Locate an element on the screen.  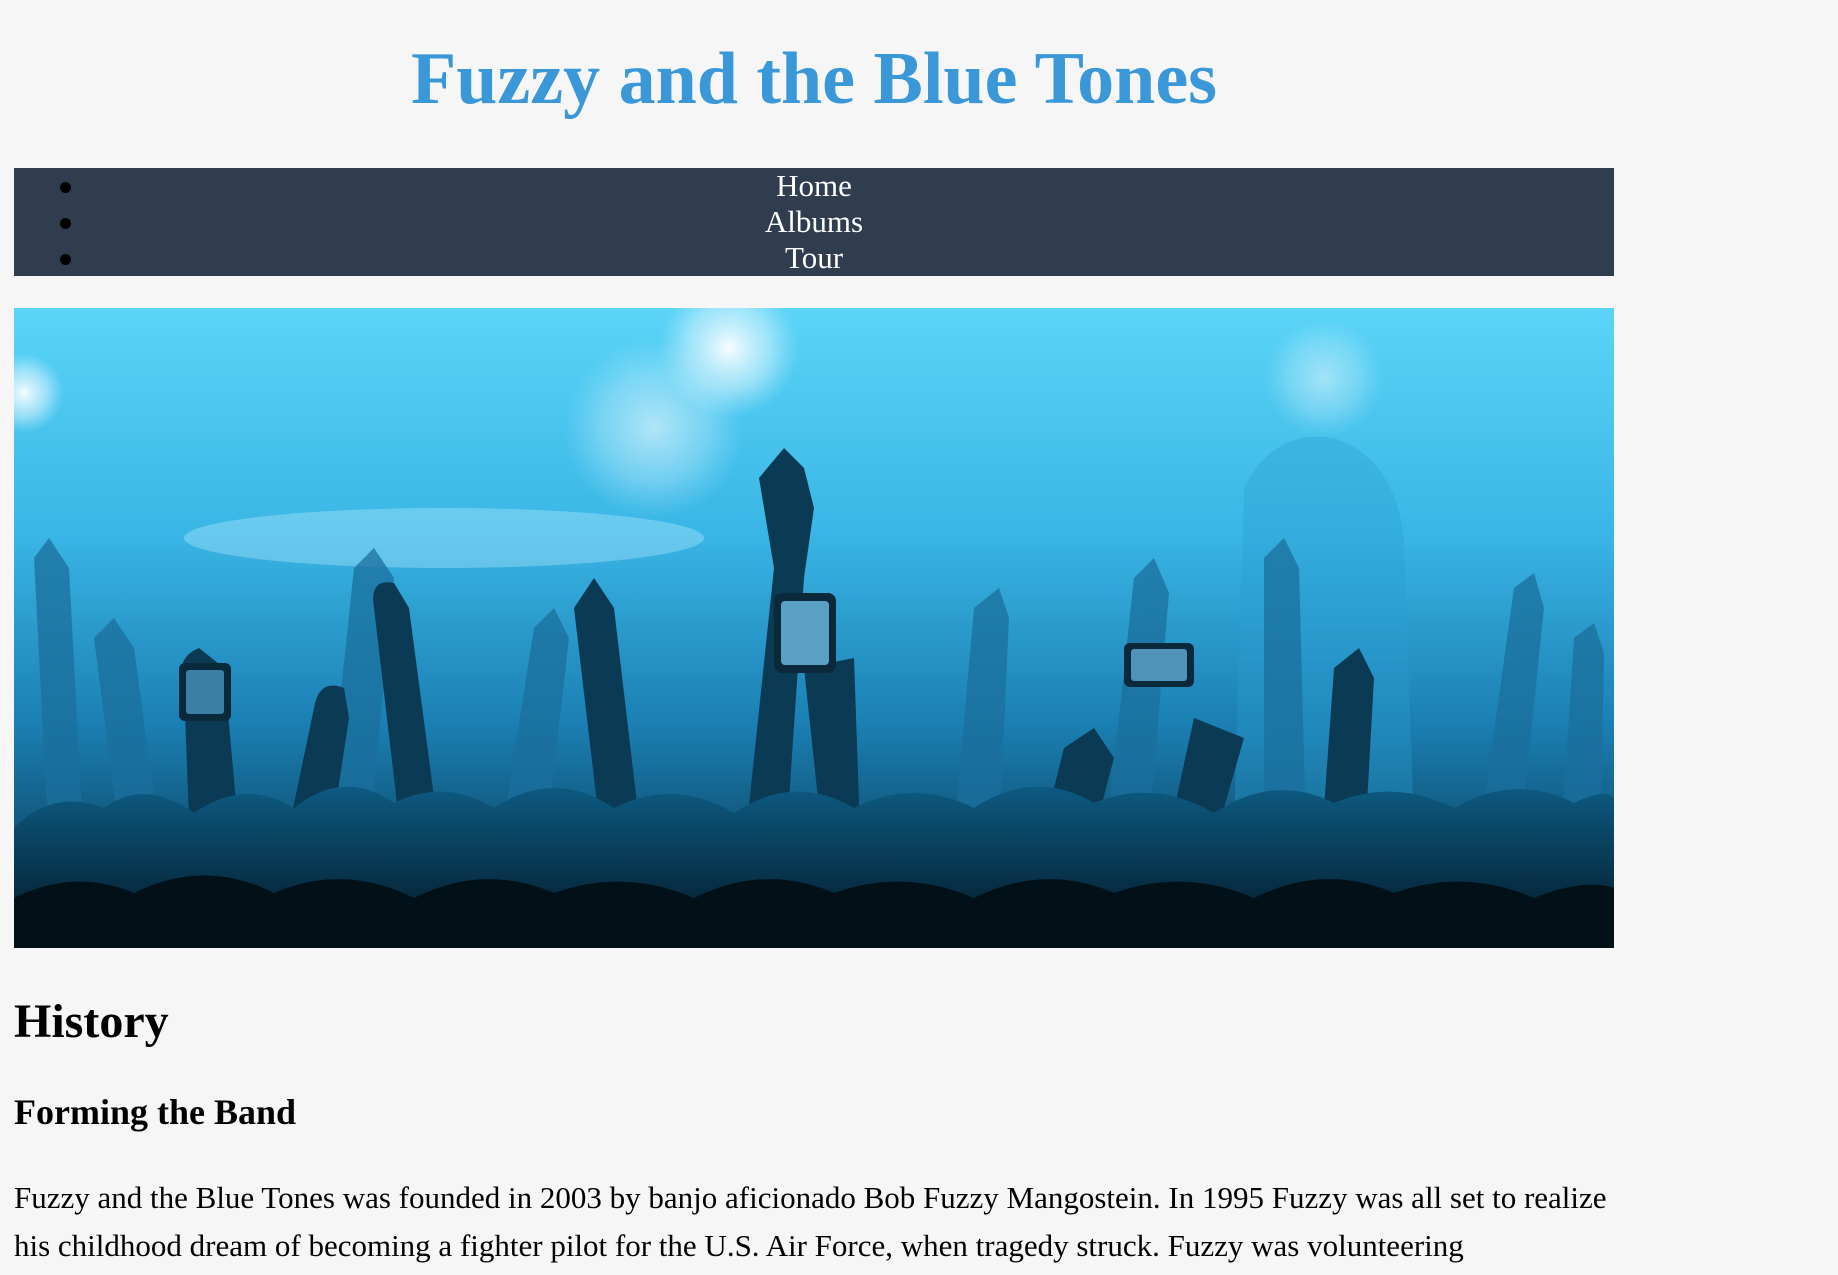
nav-list: Home Albums Tour is located at coordinates (814, 222).